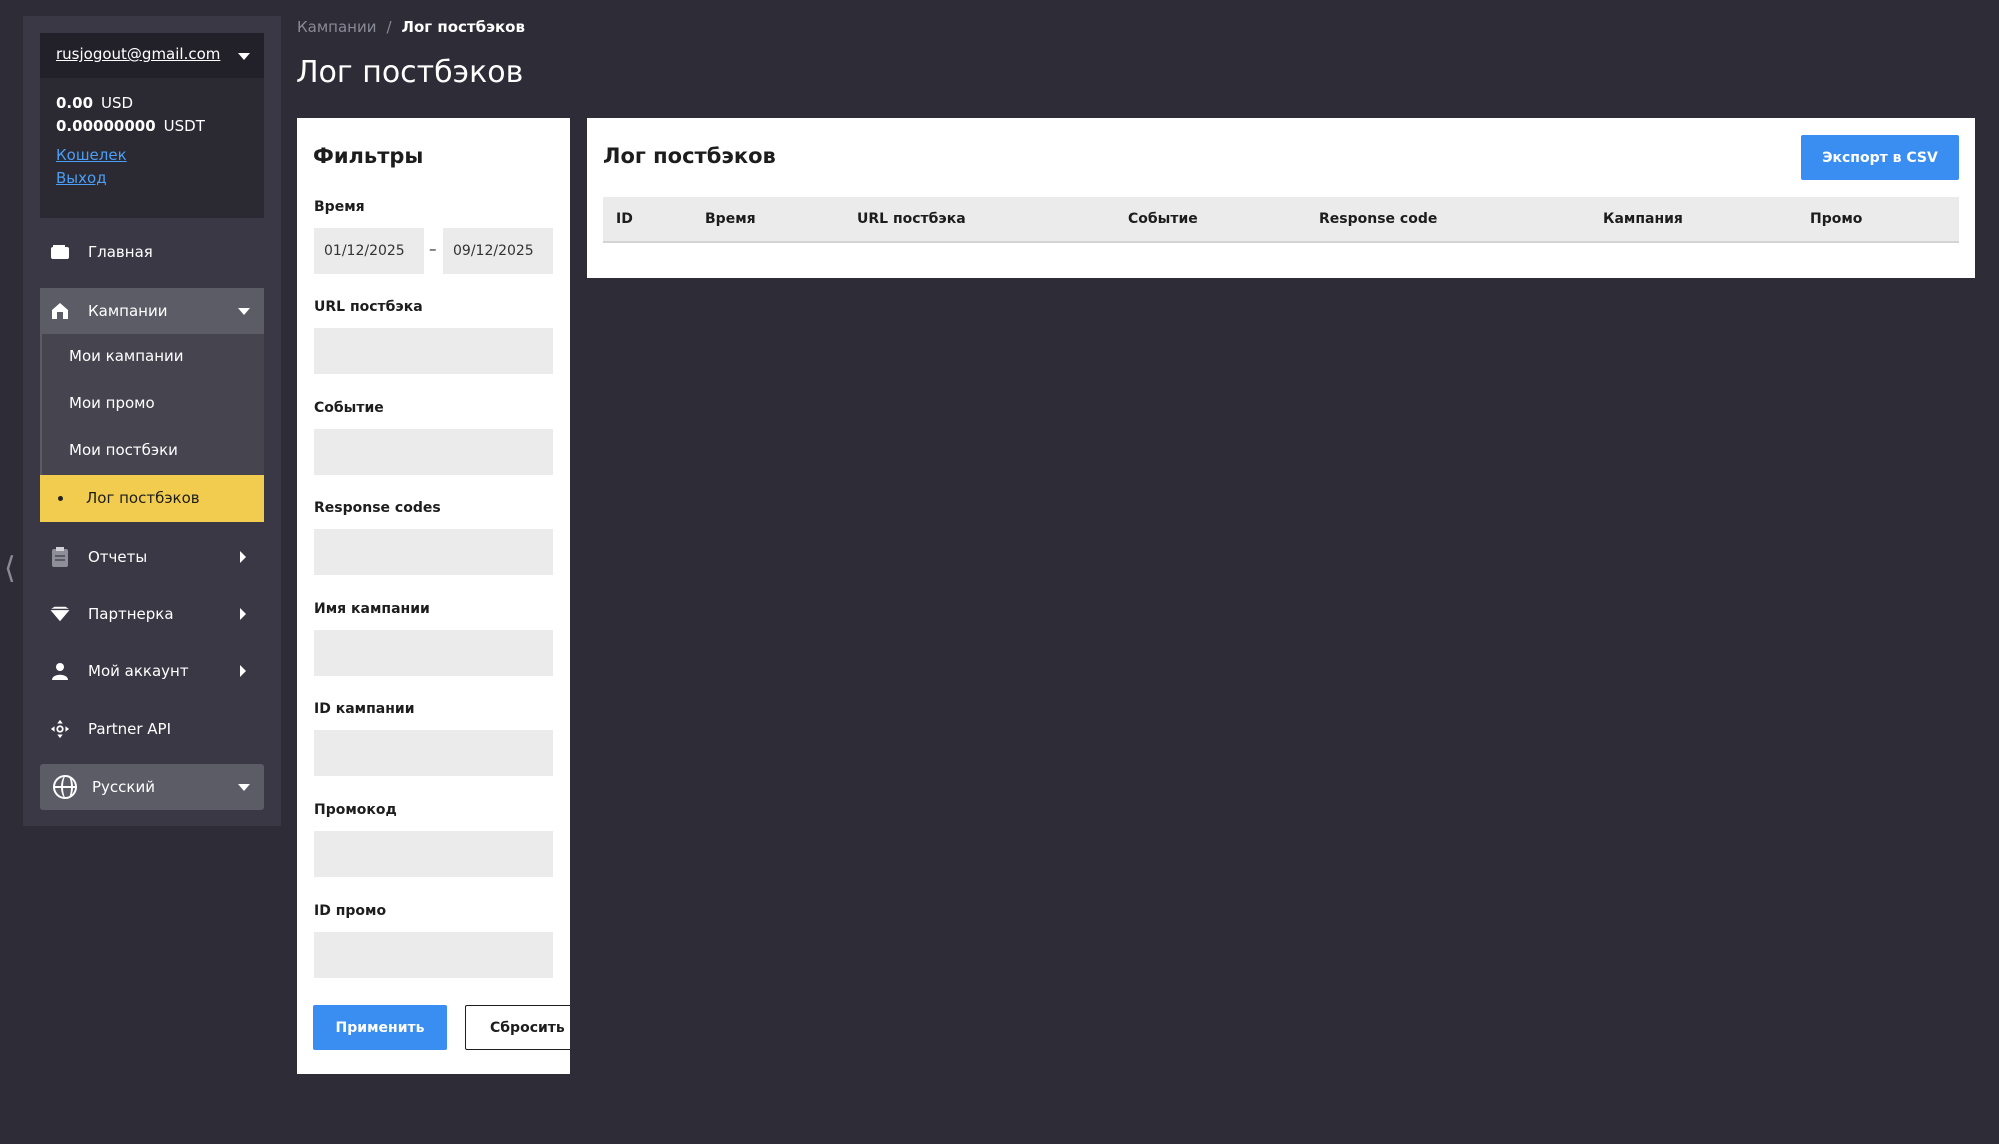 This screenshot has width=1999, height=1145. I want to click on sidebar-item-home: Главная, so click(152, 252).